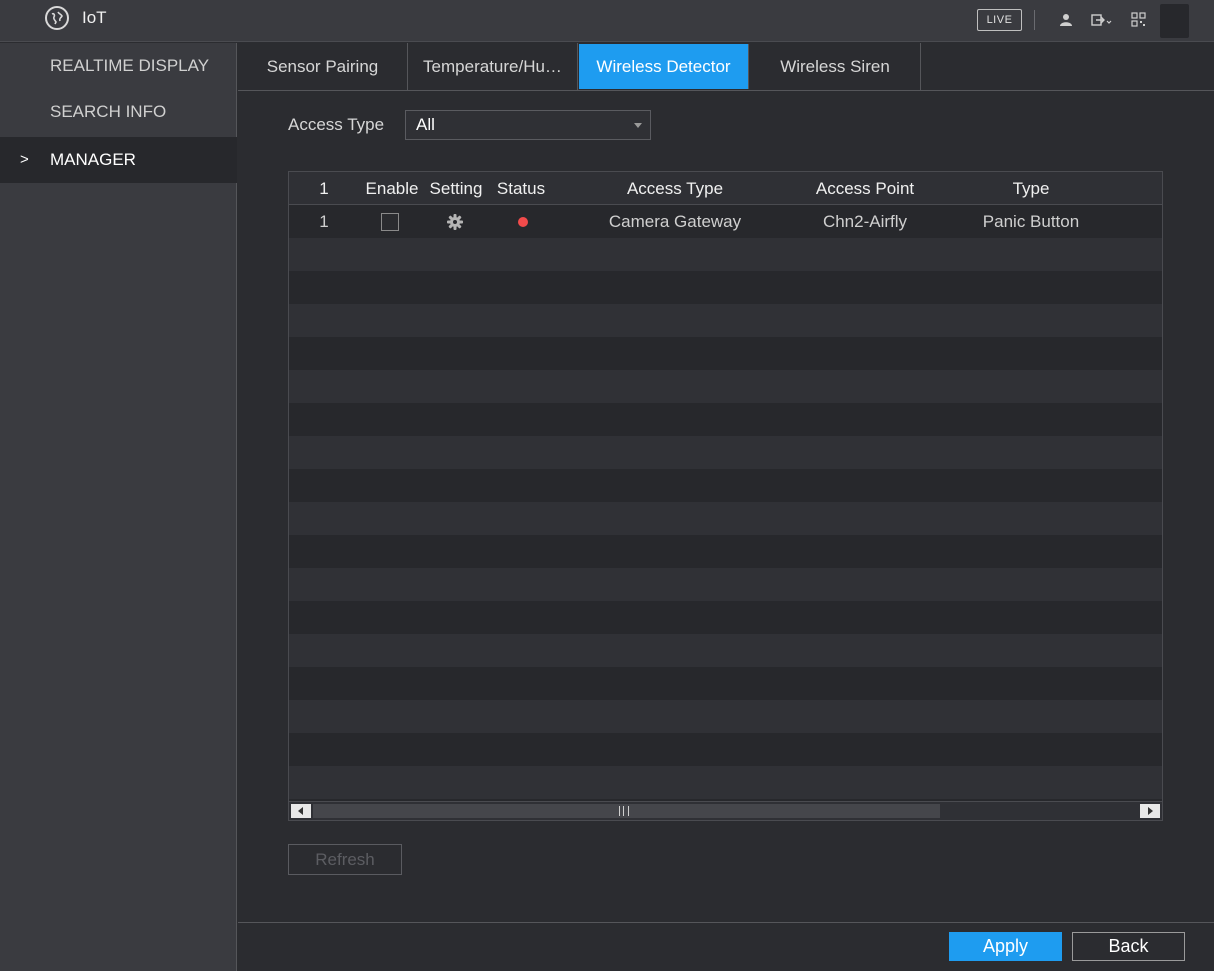 The width and height of the screenshot is (1214, 971). I want to click on top-bar: IoT LIVE, so click(607, 21).